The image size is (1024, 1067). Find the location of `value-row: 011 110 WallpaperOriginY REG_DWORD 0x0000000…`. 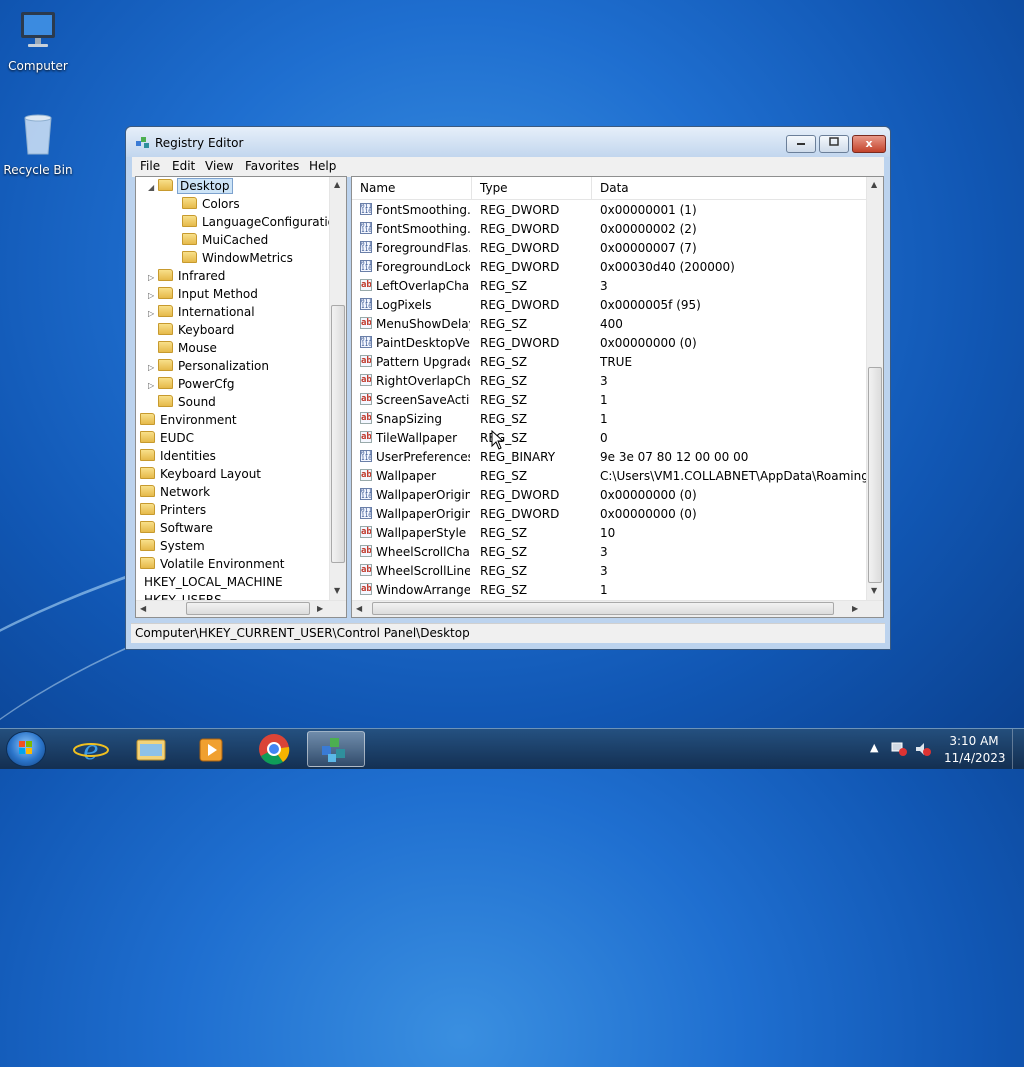

value-row: 011 110 WallpaperOriginY REG_DWORD 0x0000000… is located at coordinates (610, 514).